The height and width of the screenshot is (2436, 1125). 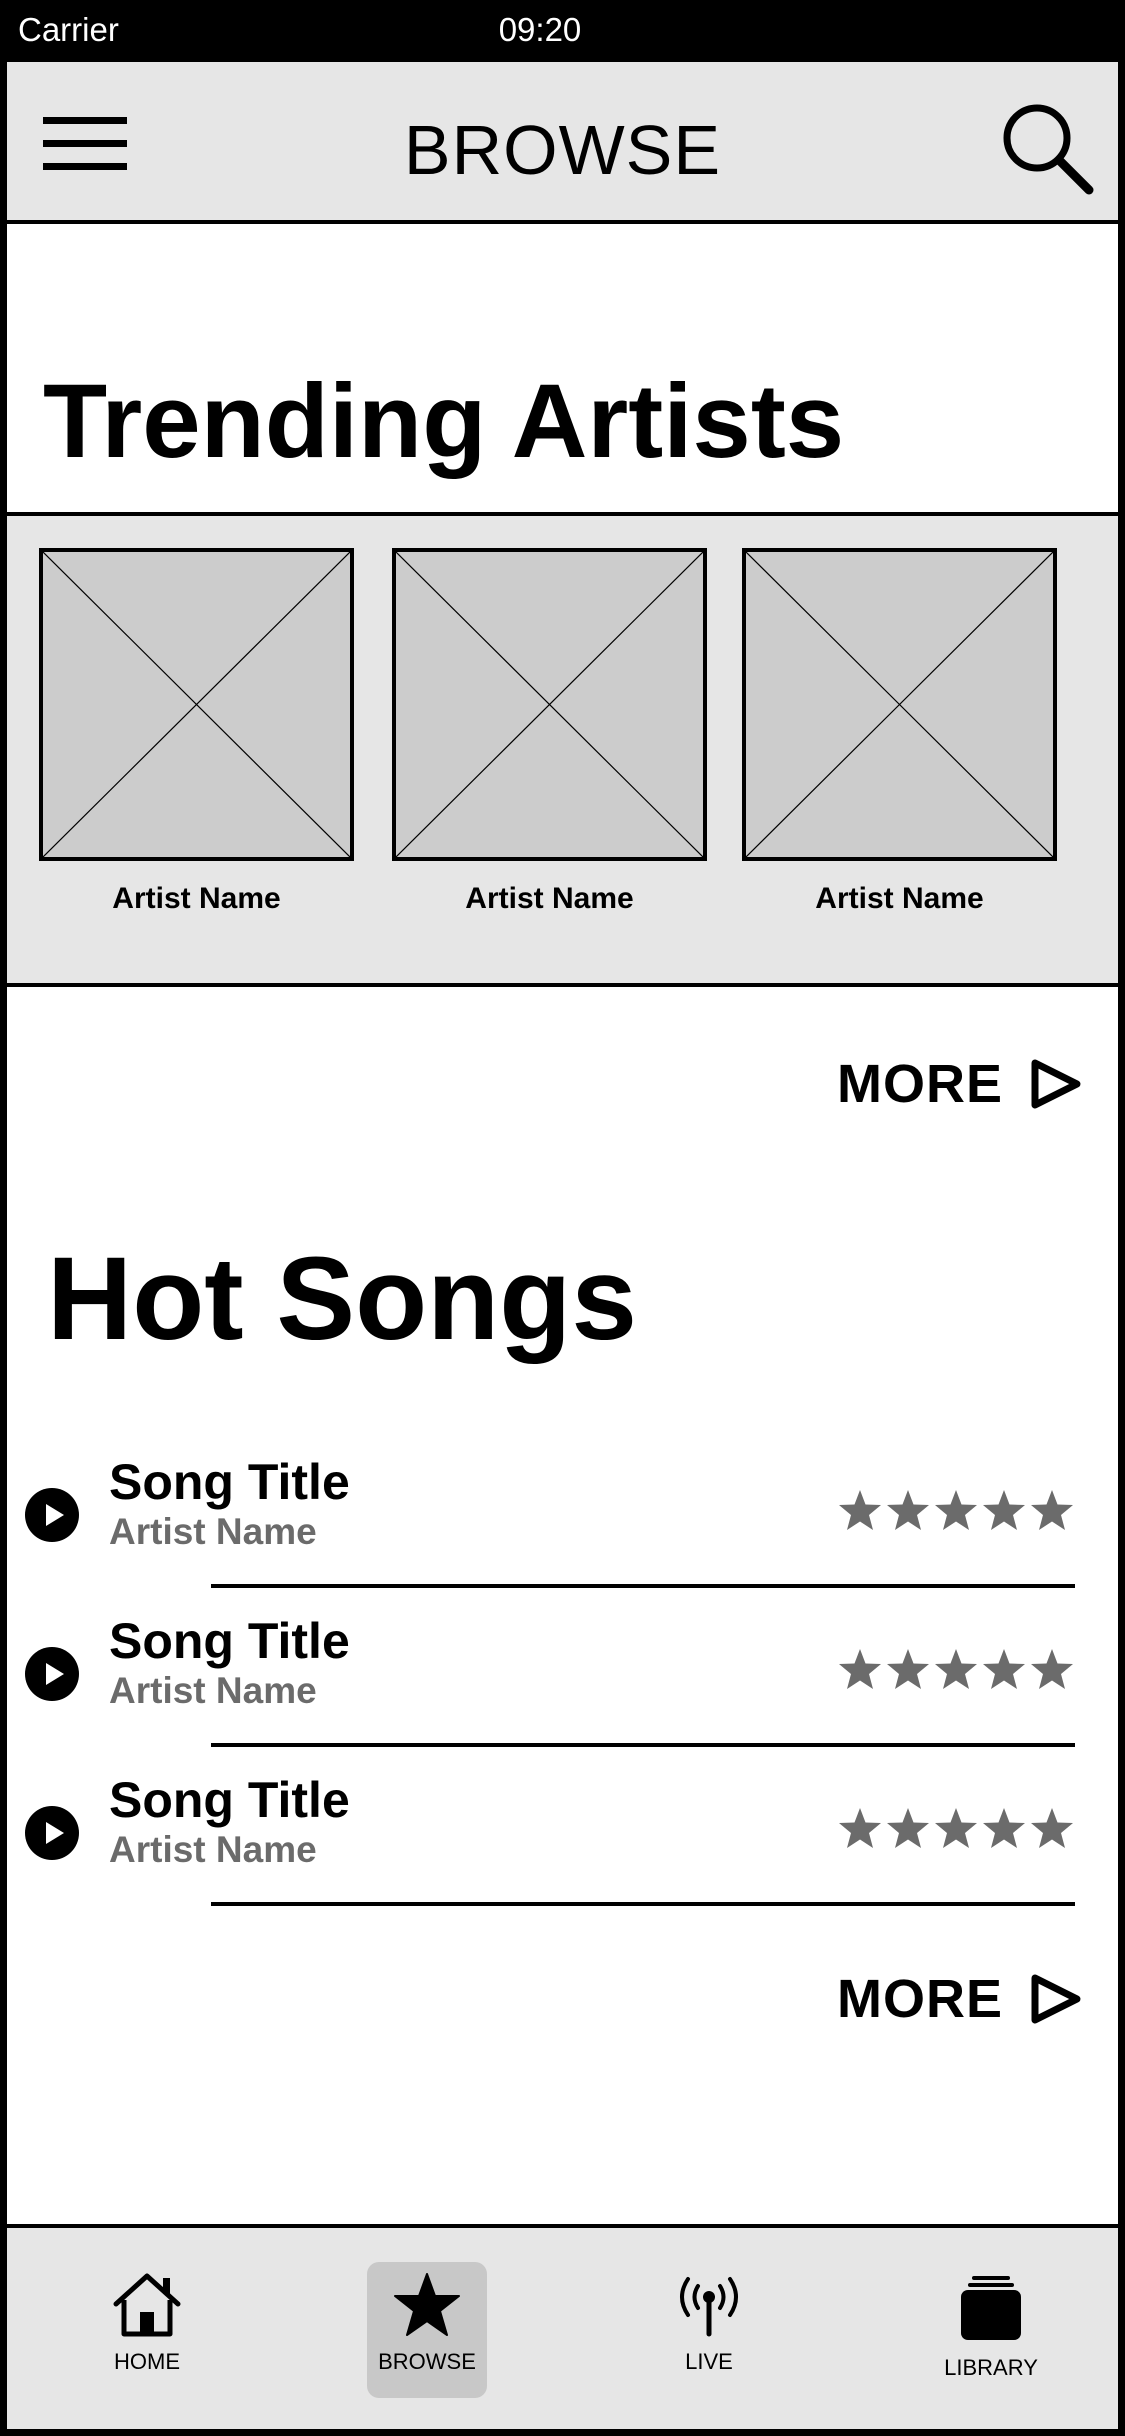 I want to click on tab-live: LIVE, so click(x=709, y=2330).